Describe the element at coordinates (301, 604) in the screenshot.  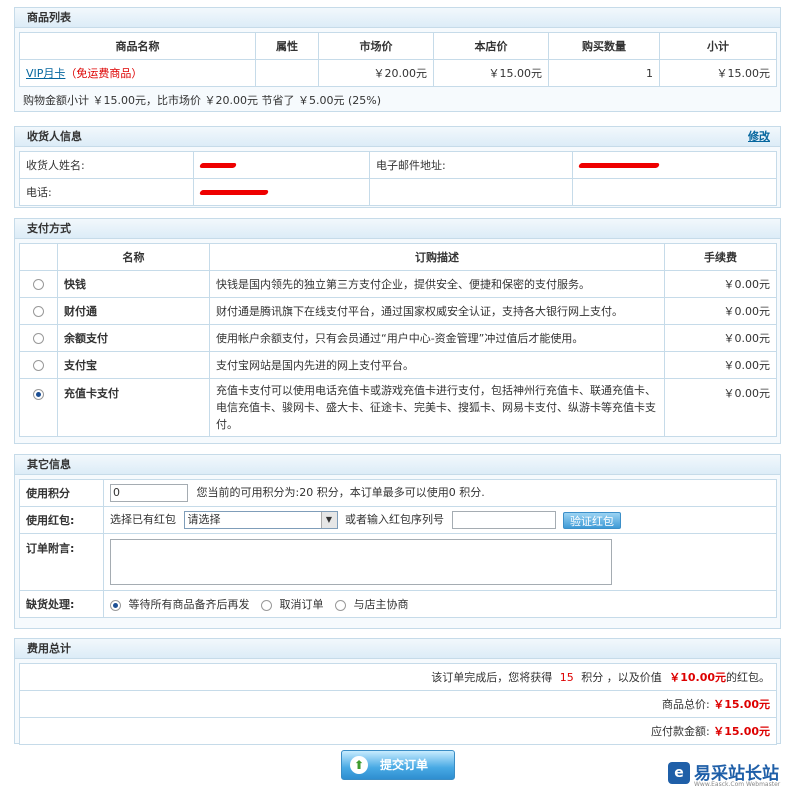
I see `shortage-option-label: 取消订单` at that location.